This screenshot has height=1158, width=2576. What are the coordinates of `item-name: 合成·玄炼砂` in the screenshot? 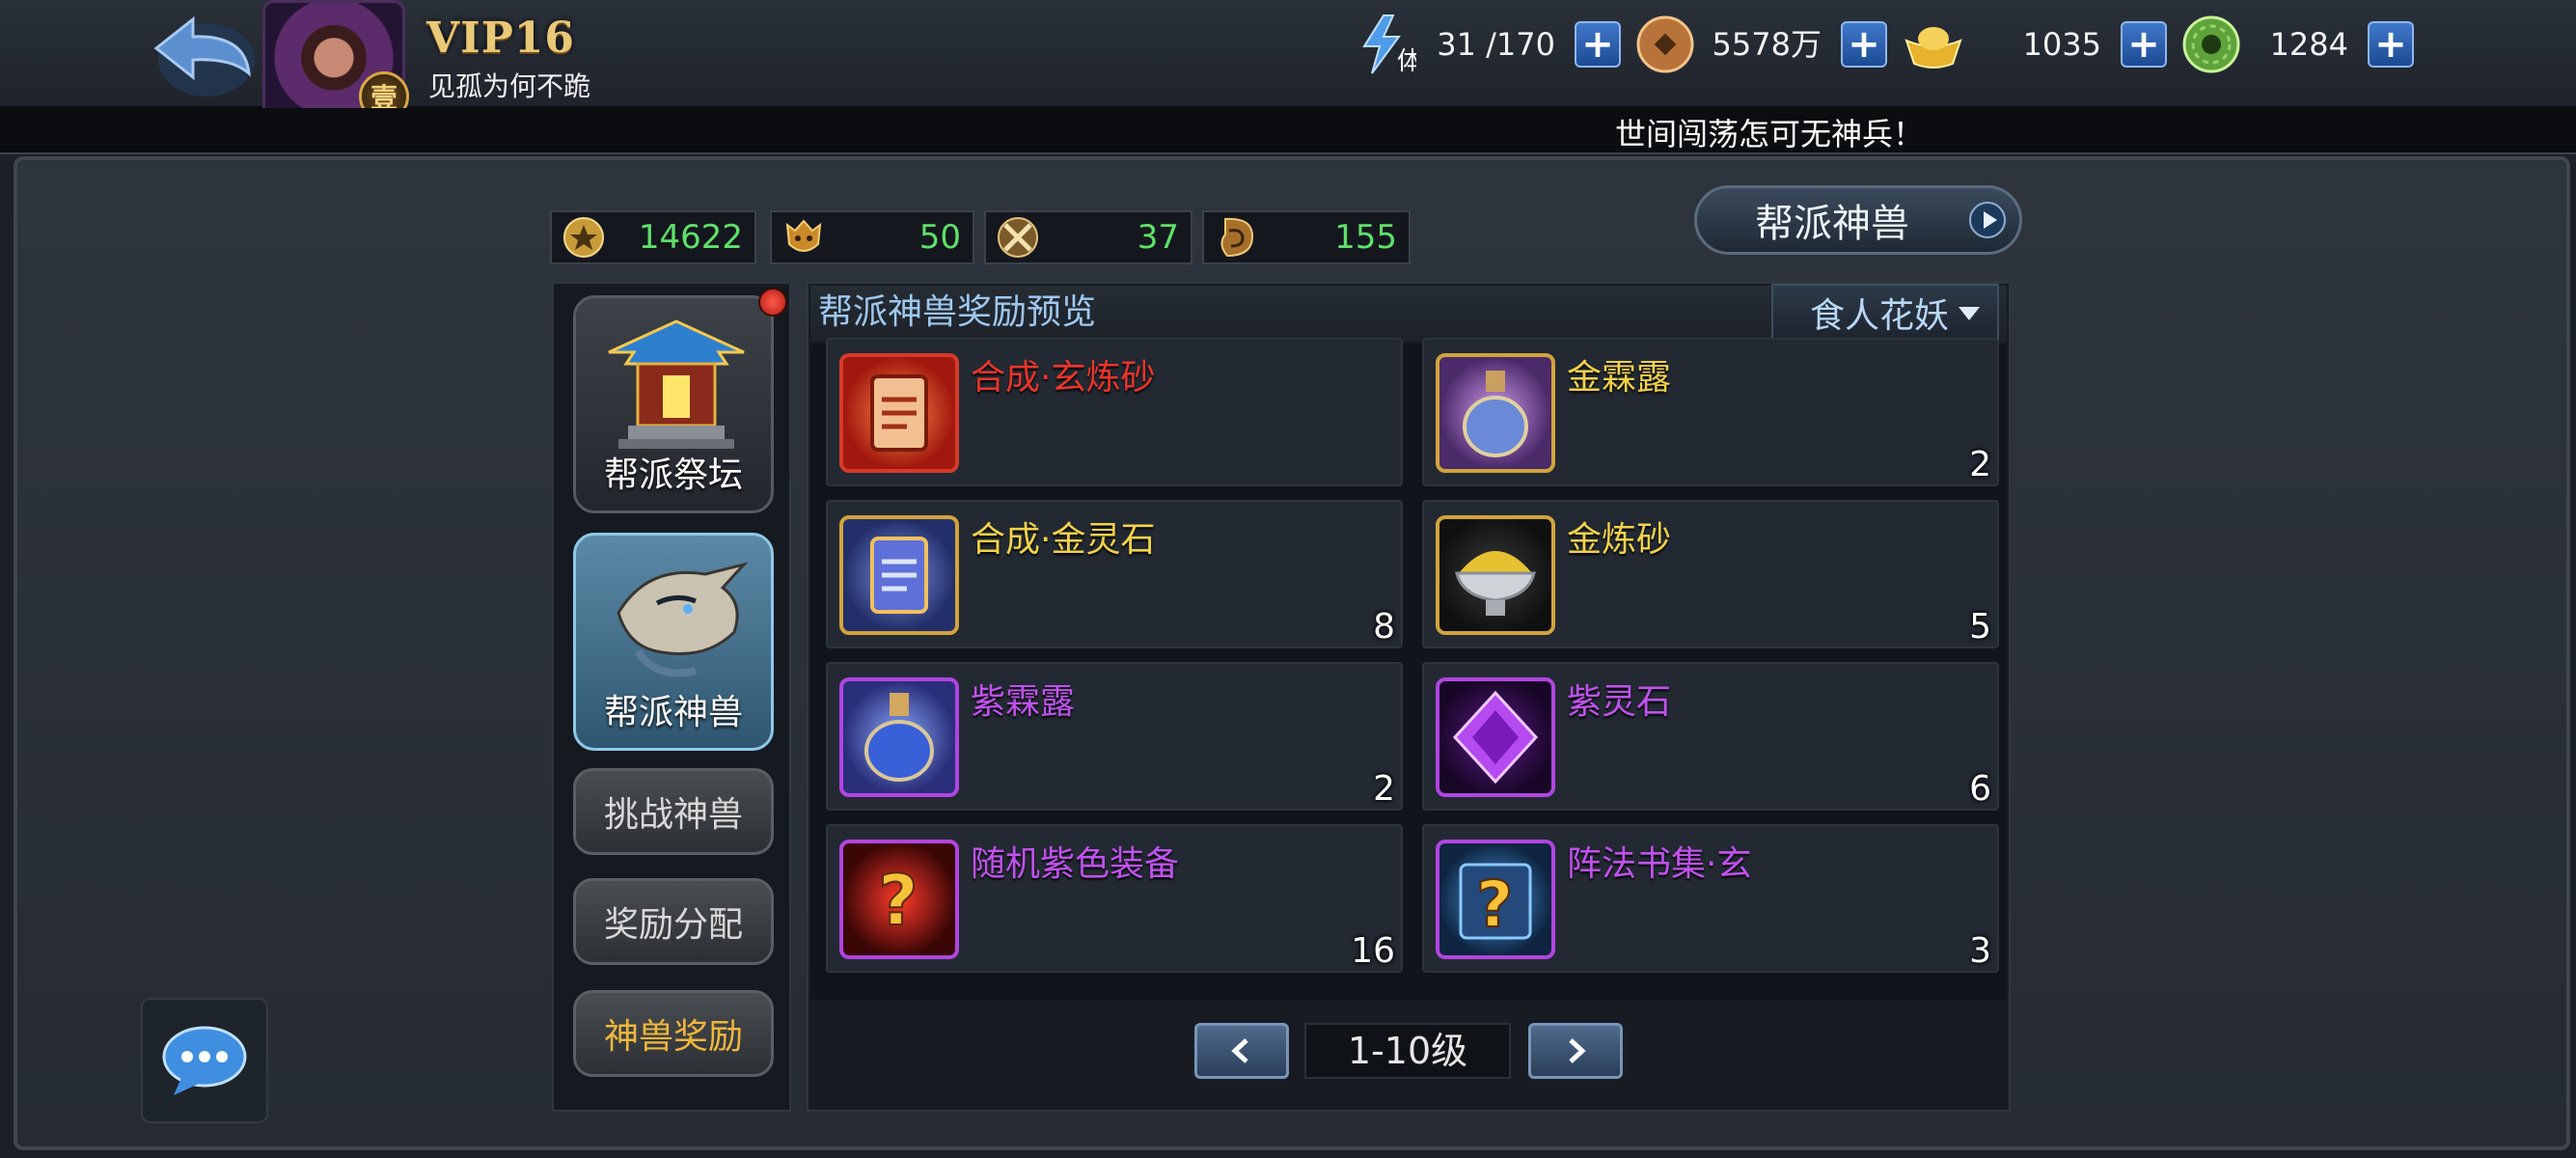 It's located at (1063, 378).